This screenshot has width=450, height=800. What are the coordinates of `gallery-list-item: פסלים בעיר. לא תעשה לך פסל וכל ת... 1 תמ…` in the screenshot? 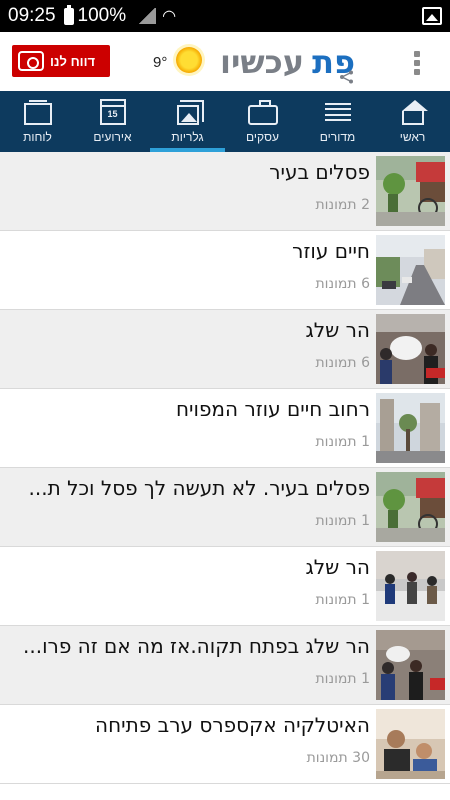 It's located at (225, 507).